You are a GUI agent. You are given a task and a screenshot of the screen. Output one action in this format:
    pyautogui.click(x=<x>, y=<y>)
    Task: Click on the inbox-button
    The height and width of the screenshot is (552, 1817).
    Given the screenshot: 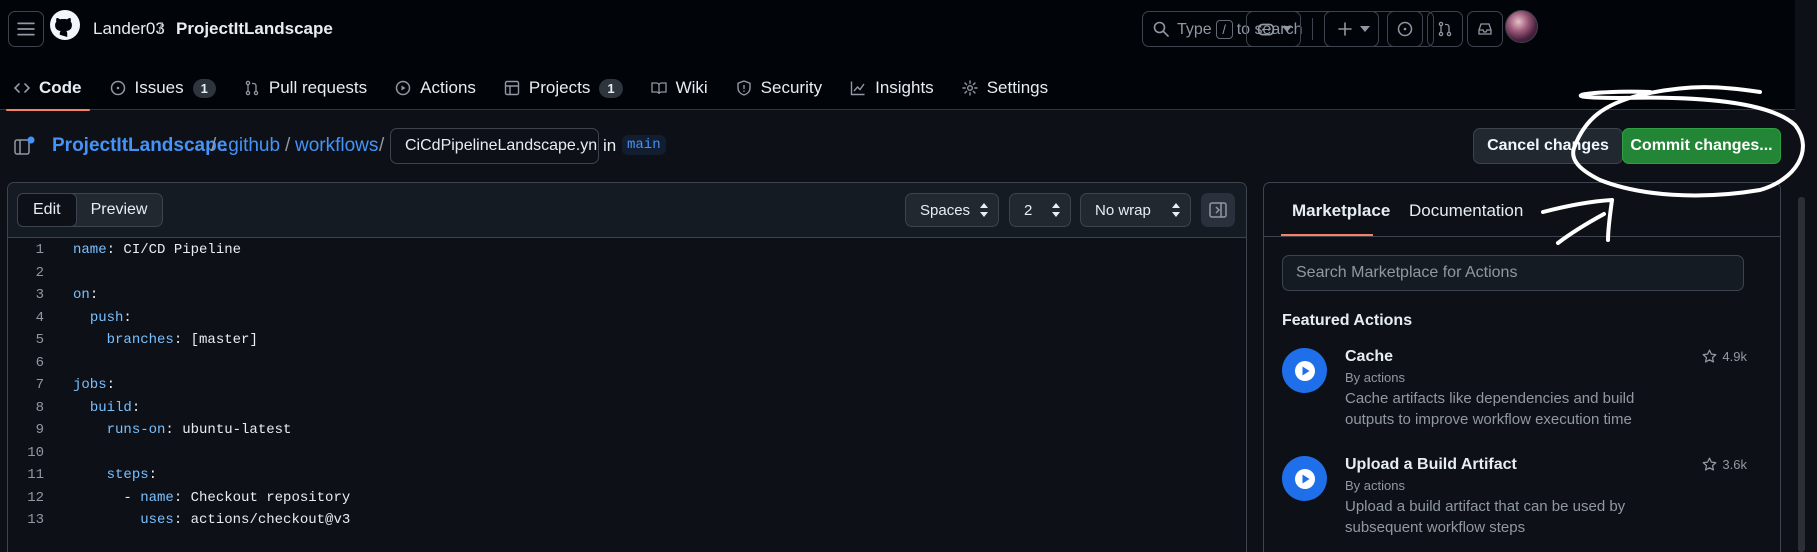 What is the action you would take?
    pyautogui.click(x=1485, y=29)
    